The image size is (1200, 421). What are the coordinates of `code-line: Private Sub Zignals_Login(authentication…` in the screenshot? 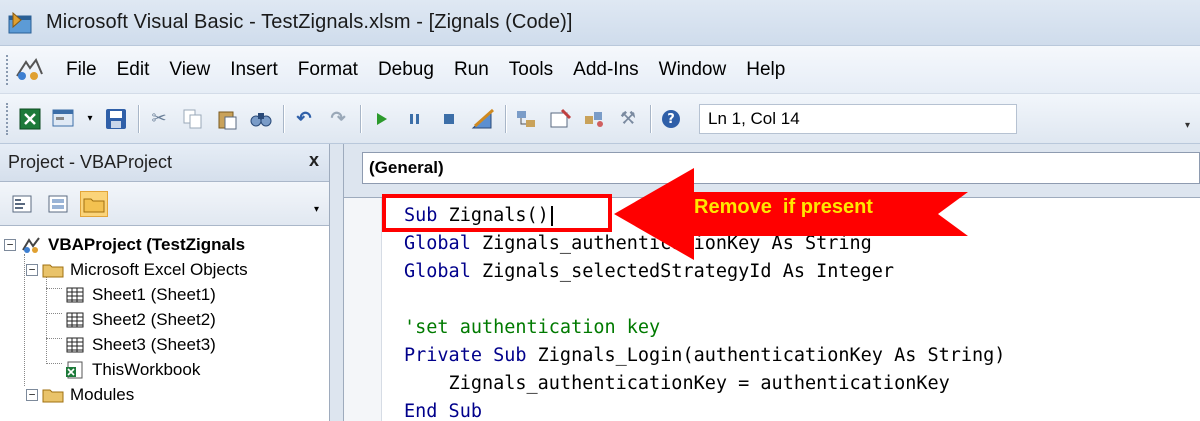 It's located at (704, 356).